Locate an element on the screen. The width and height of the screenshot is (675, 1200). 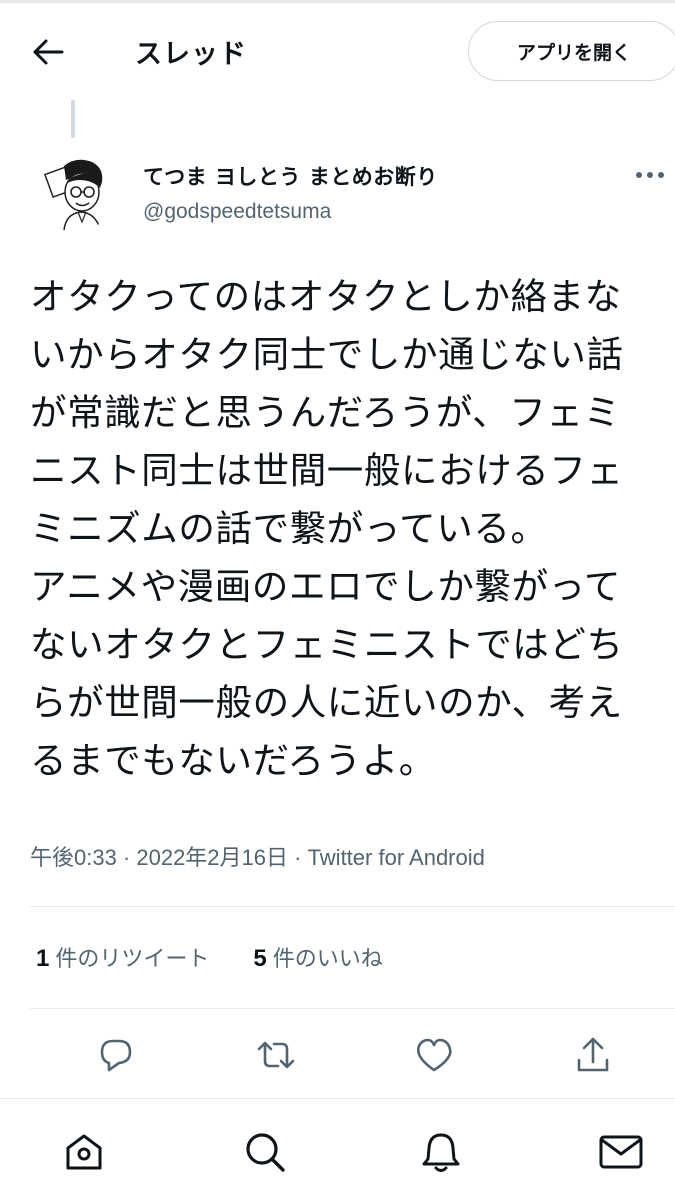
display-name: てつま ヨしとう まとめお断り is located at coordinates (290, 176).